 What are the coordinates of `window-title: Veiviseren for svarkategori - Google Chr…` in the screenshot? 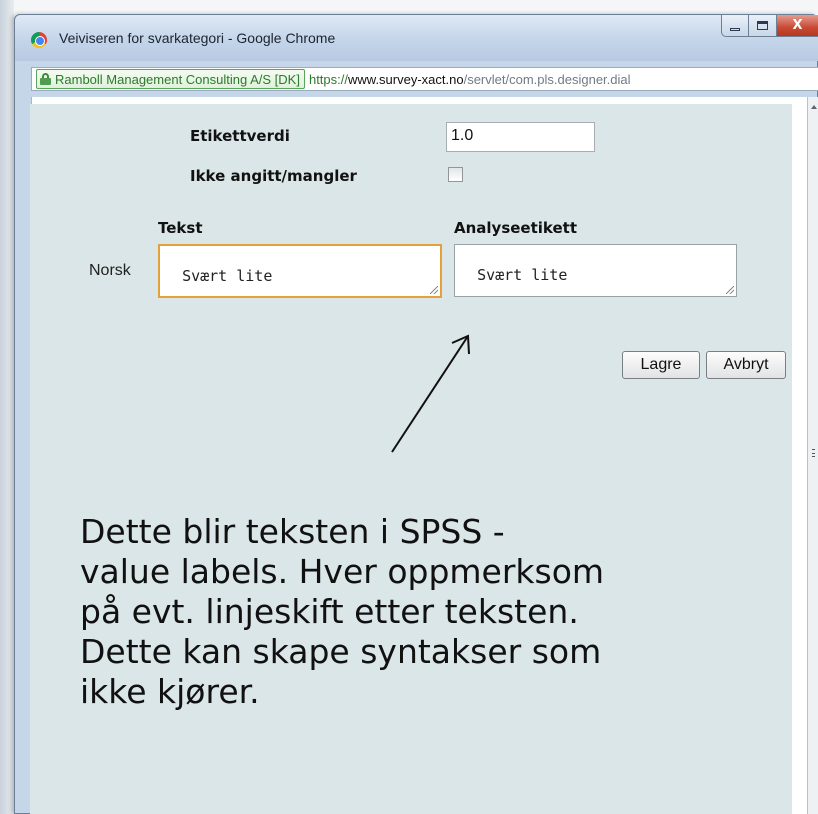 It's located at (197, 38).